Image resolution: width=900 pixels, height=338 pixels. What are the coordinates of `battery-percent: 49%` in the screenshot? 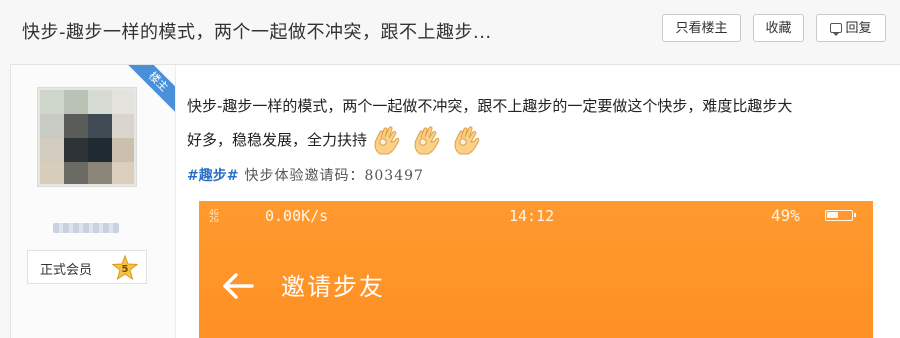 It's located at (785, 215).